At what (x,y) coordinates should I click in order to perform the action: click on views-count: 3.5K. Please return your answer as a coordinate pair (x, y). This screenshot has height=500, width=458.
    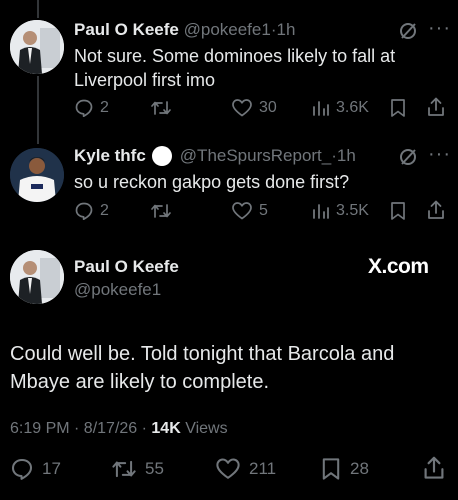
    Looking at the image, I should click on (352, 210).